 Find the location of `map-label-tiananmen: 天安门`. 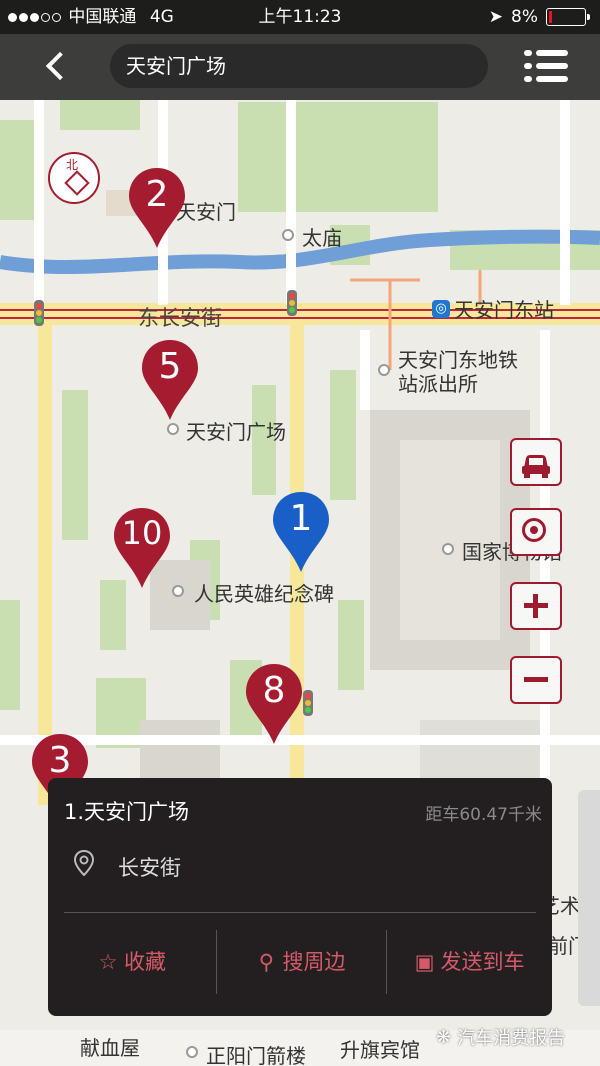

map-label-tiananmen: 天安门 is located at coordinates (206, 212).